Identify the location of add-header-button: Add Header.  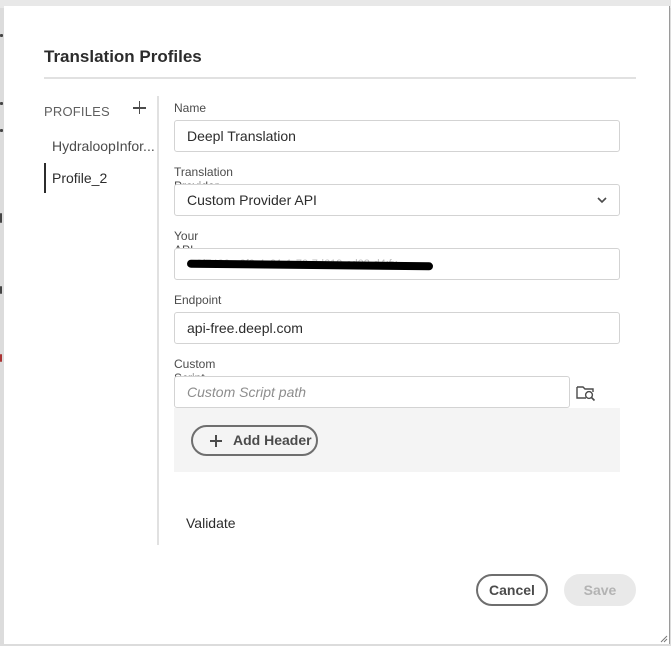
(254, 440).